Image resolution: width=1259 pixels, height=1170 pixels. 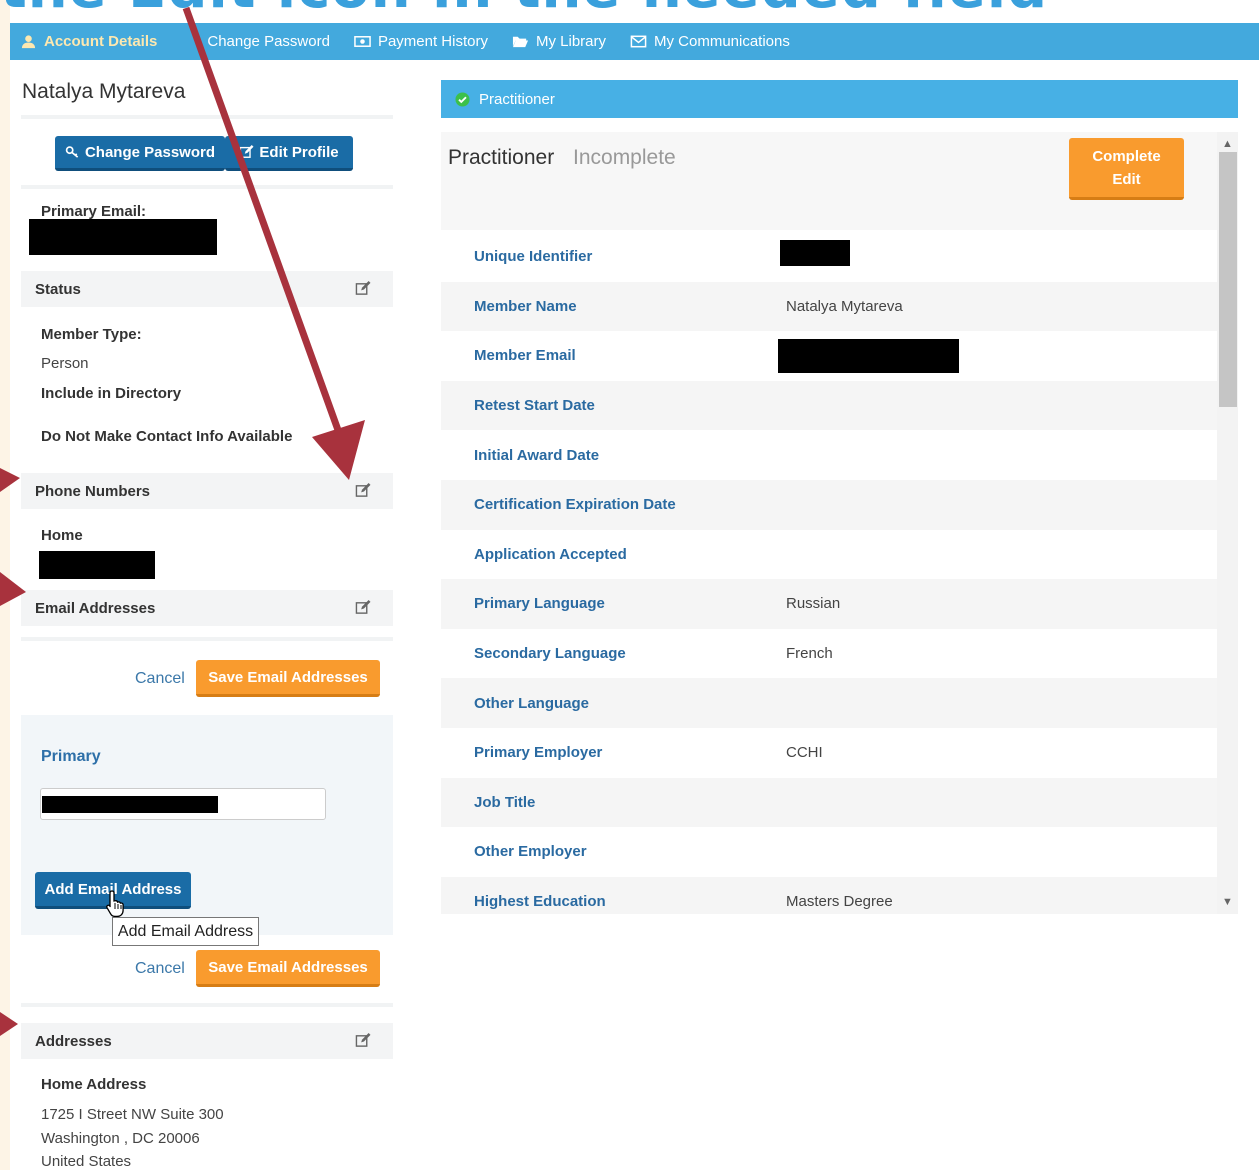 I want to click on address-line-1: 1725 I Street NW Suite 300, so click(x=132, y=1114).